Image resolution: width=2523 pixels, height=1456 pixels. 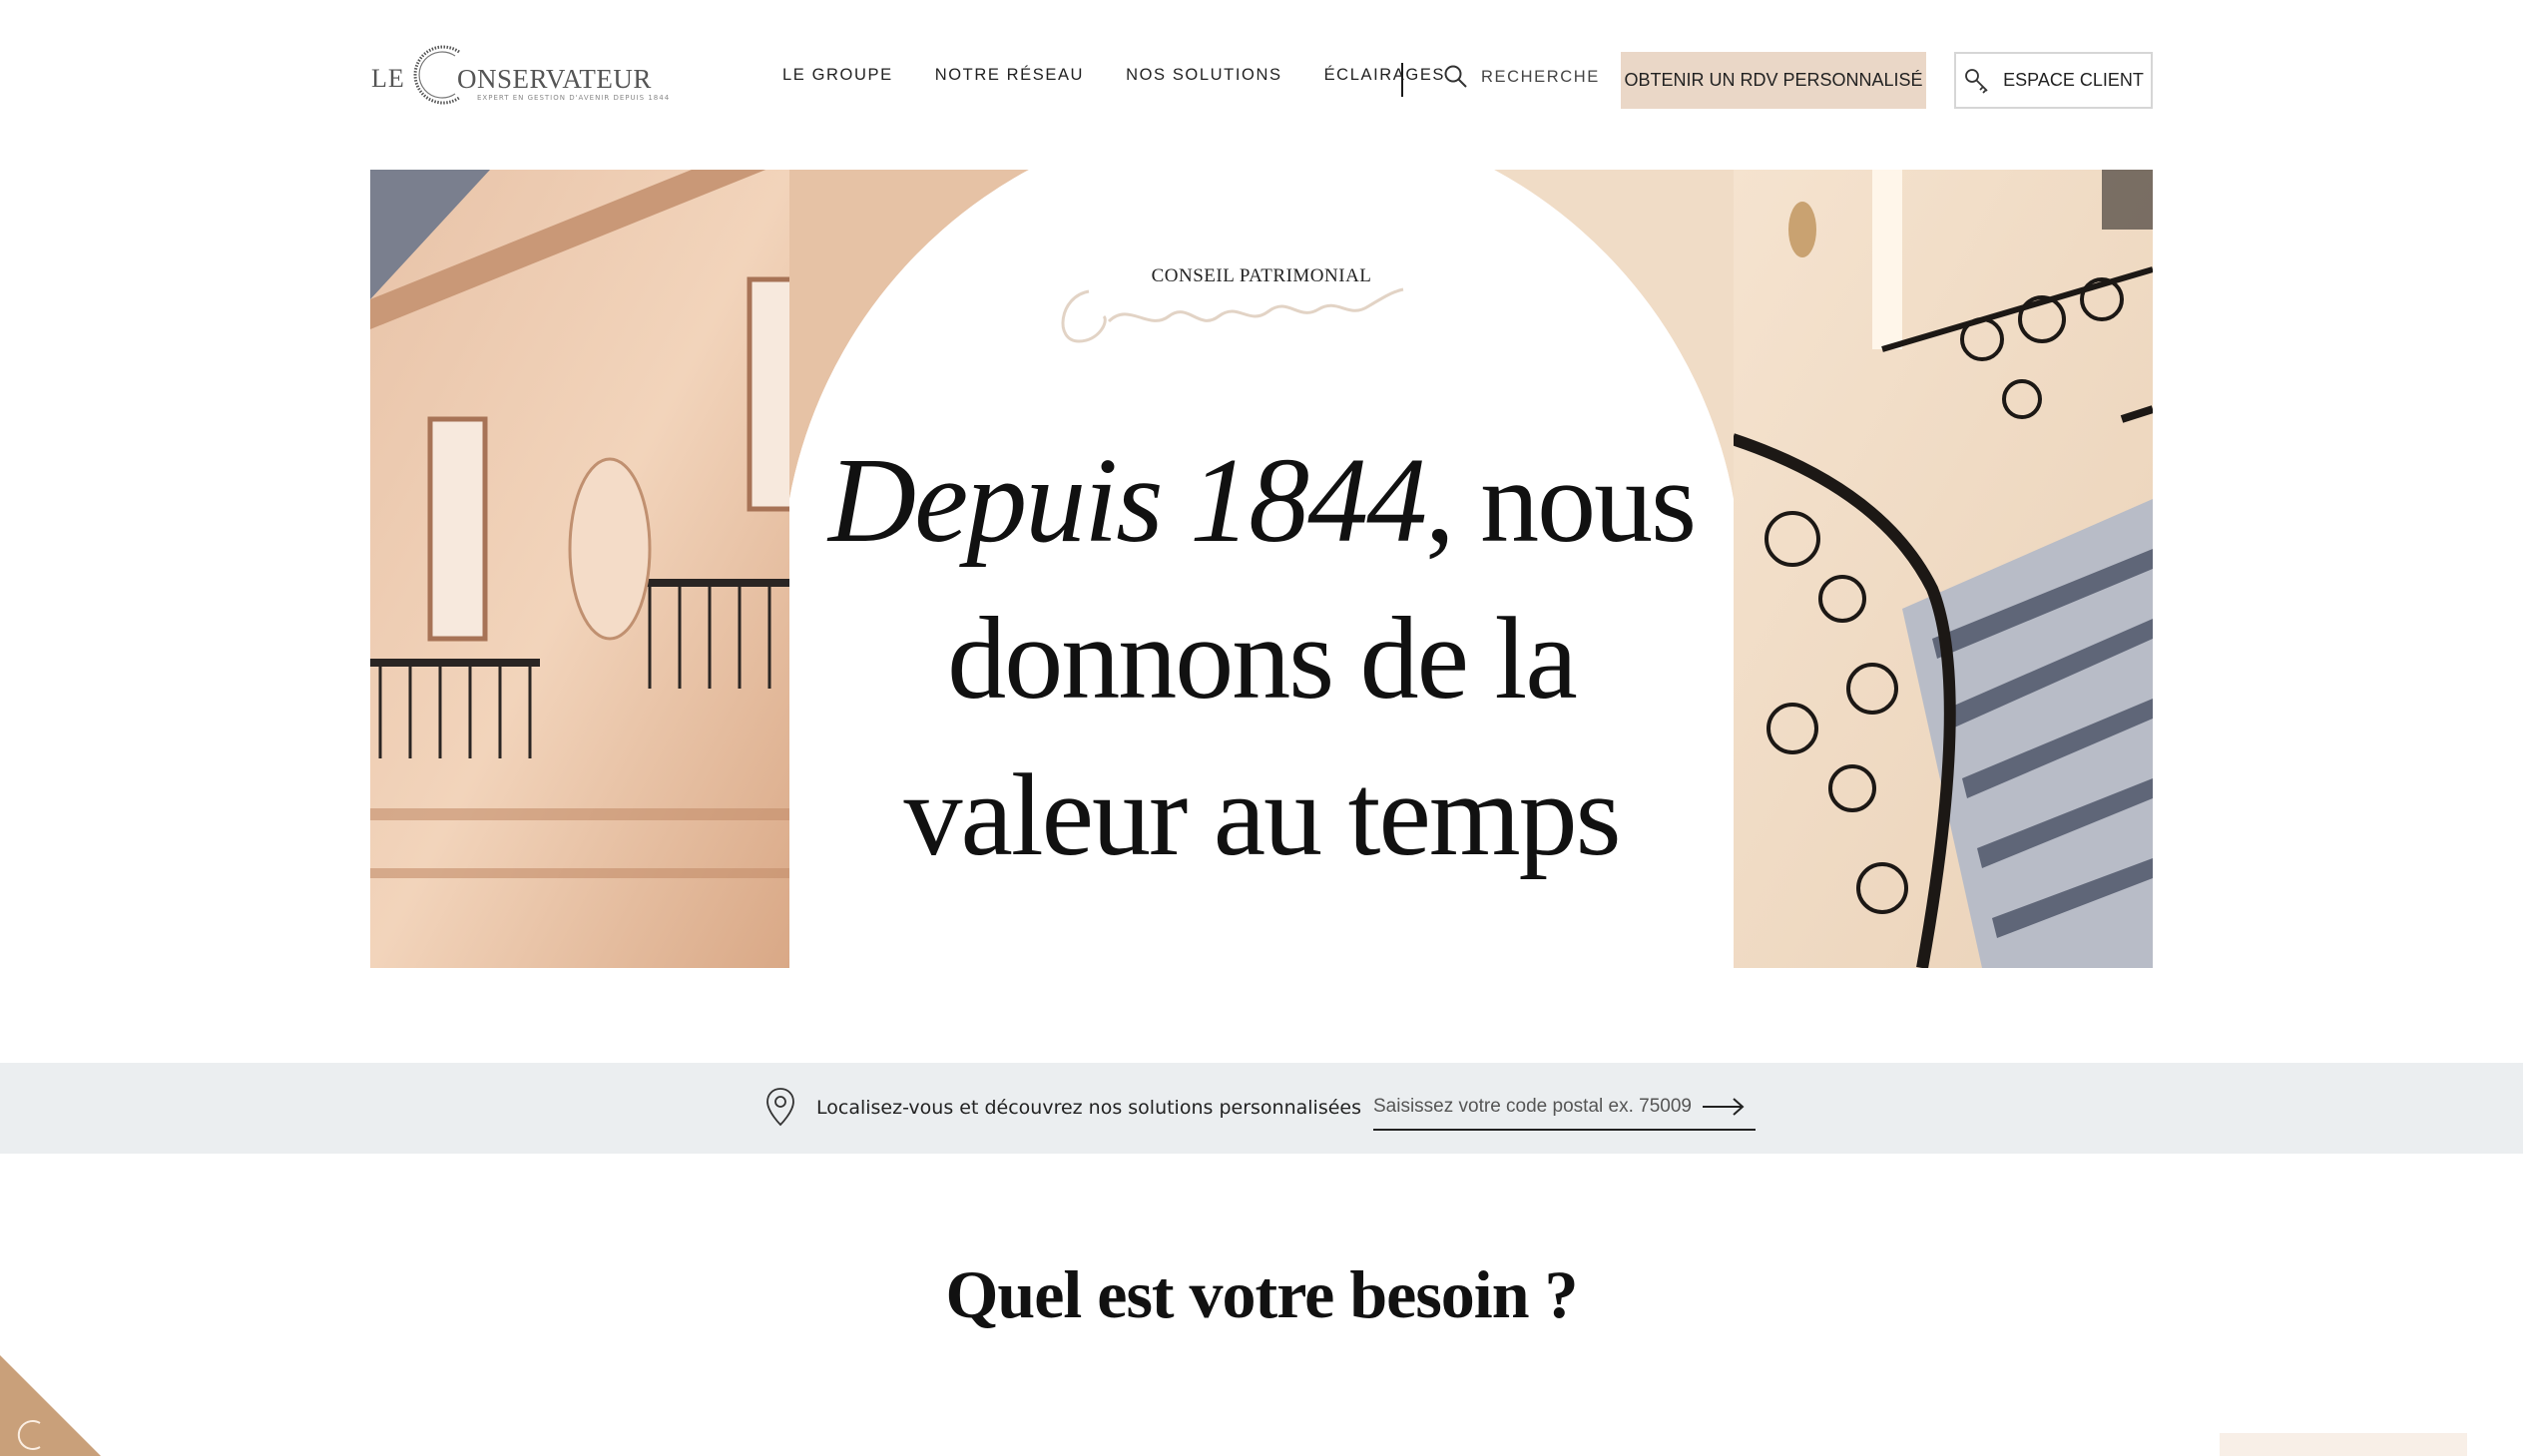 I want to click on headline-line1-rest: , nous, so click(x=1561, y=501).